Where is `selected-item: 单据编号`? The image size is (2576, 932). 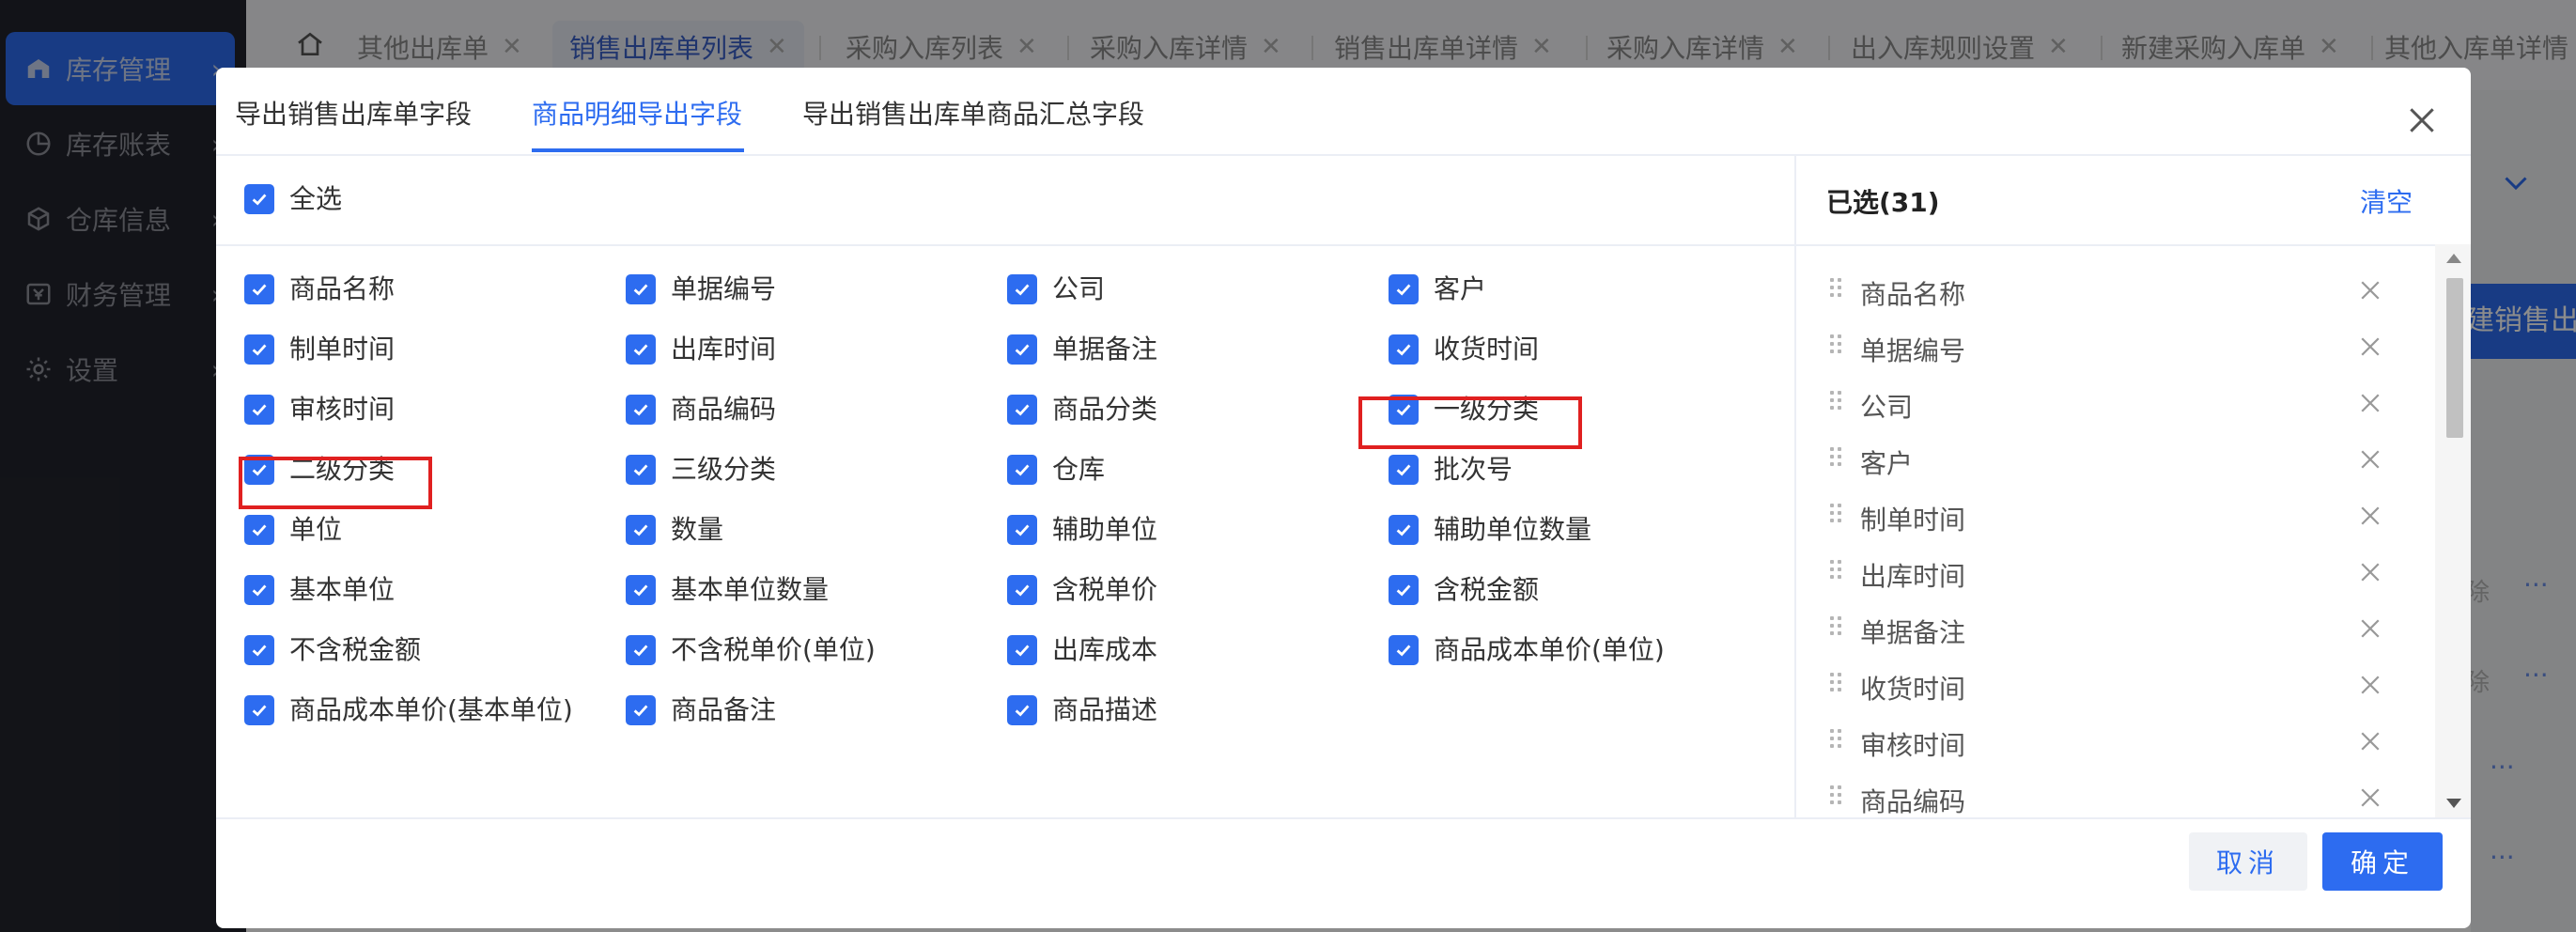
selected-item: 单据编号 is located at coordinates (2116, 347).